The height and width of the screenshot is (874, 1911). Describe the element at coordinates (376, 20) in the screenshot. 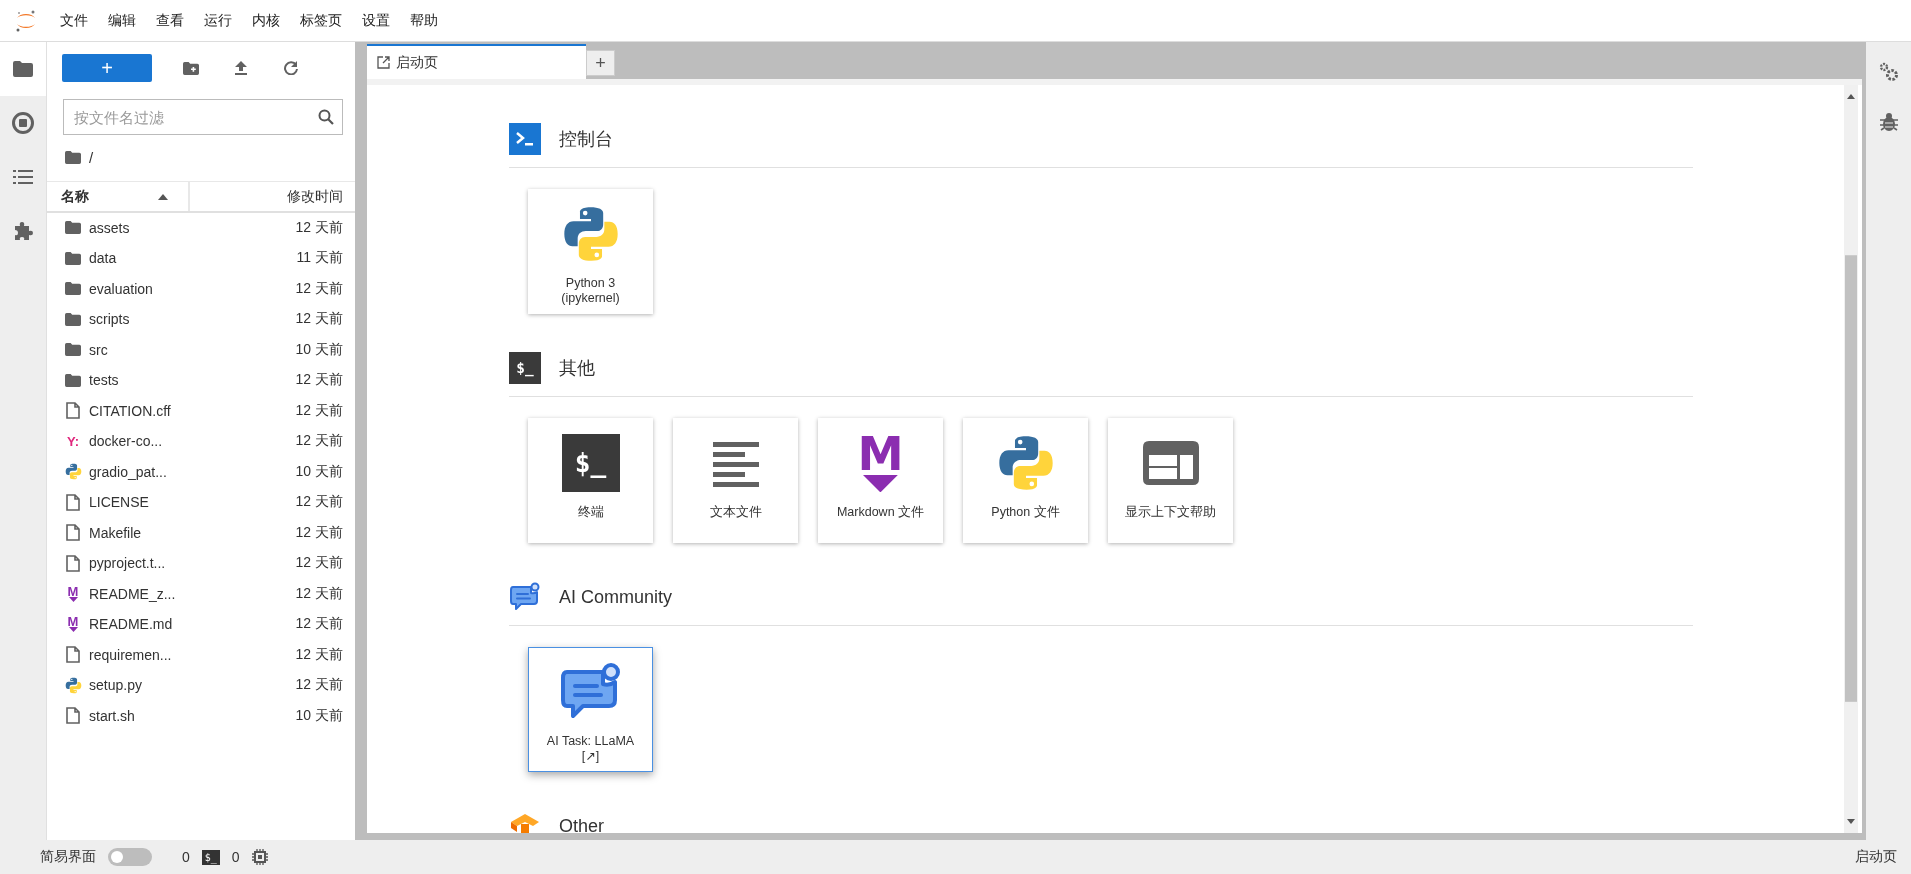

I see `menu-item: 设置` at that location.